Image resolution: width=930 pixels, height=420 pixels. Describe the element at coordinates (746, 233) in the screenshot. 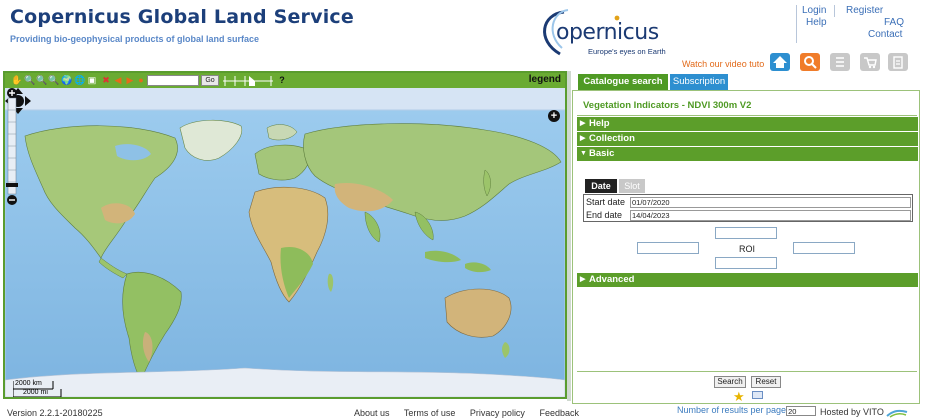

I see `roi-north-input` at that location.